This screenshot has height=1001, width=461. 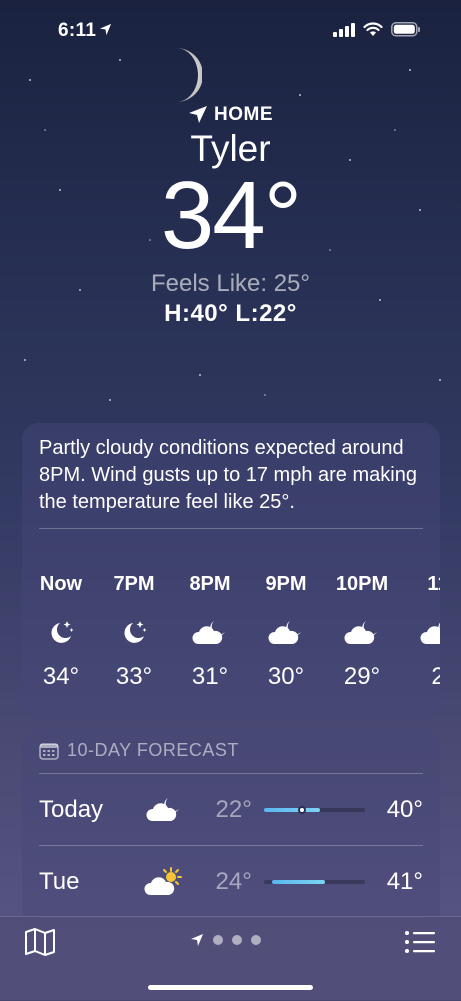 I want to click on hour-column: 9PM 30°, so click(x=286, y=632).